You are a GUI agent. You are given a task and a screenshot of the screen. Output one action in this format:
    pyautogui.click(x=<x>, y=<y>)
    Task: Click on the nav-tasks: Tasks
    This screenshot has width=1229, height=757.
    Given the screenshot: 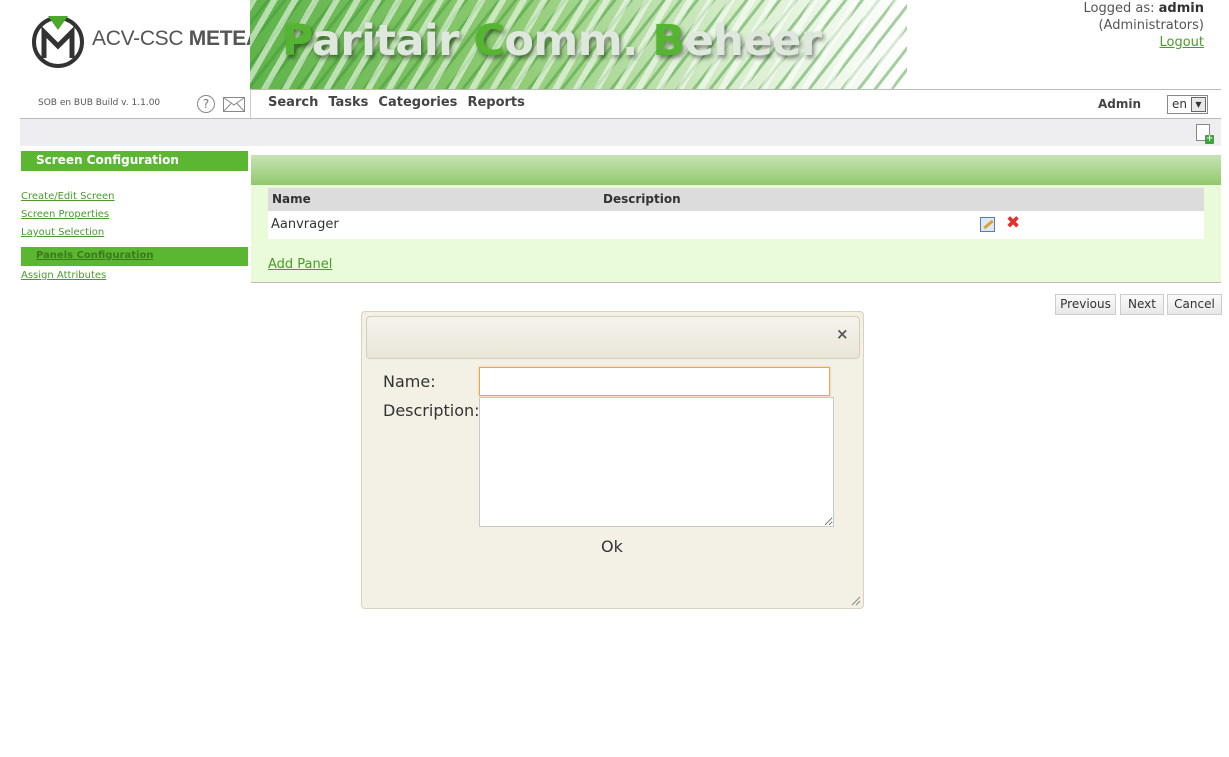 What is the action you would take?
    pyautogui.click(x=348, y=102)
    